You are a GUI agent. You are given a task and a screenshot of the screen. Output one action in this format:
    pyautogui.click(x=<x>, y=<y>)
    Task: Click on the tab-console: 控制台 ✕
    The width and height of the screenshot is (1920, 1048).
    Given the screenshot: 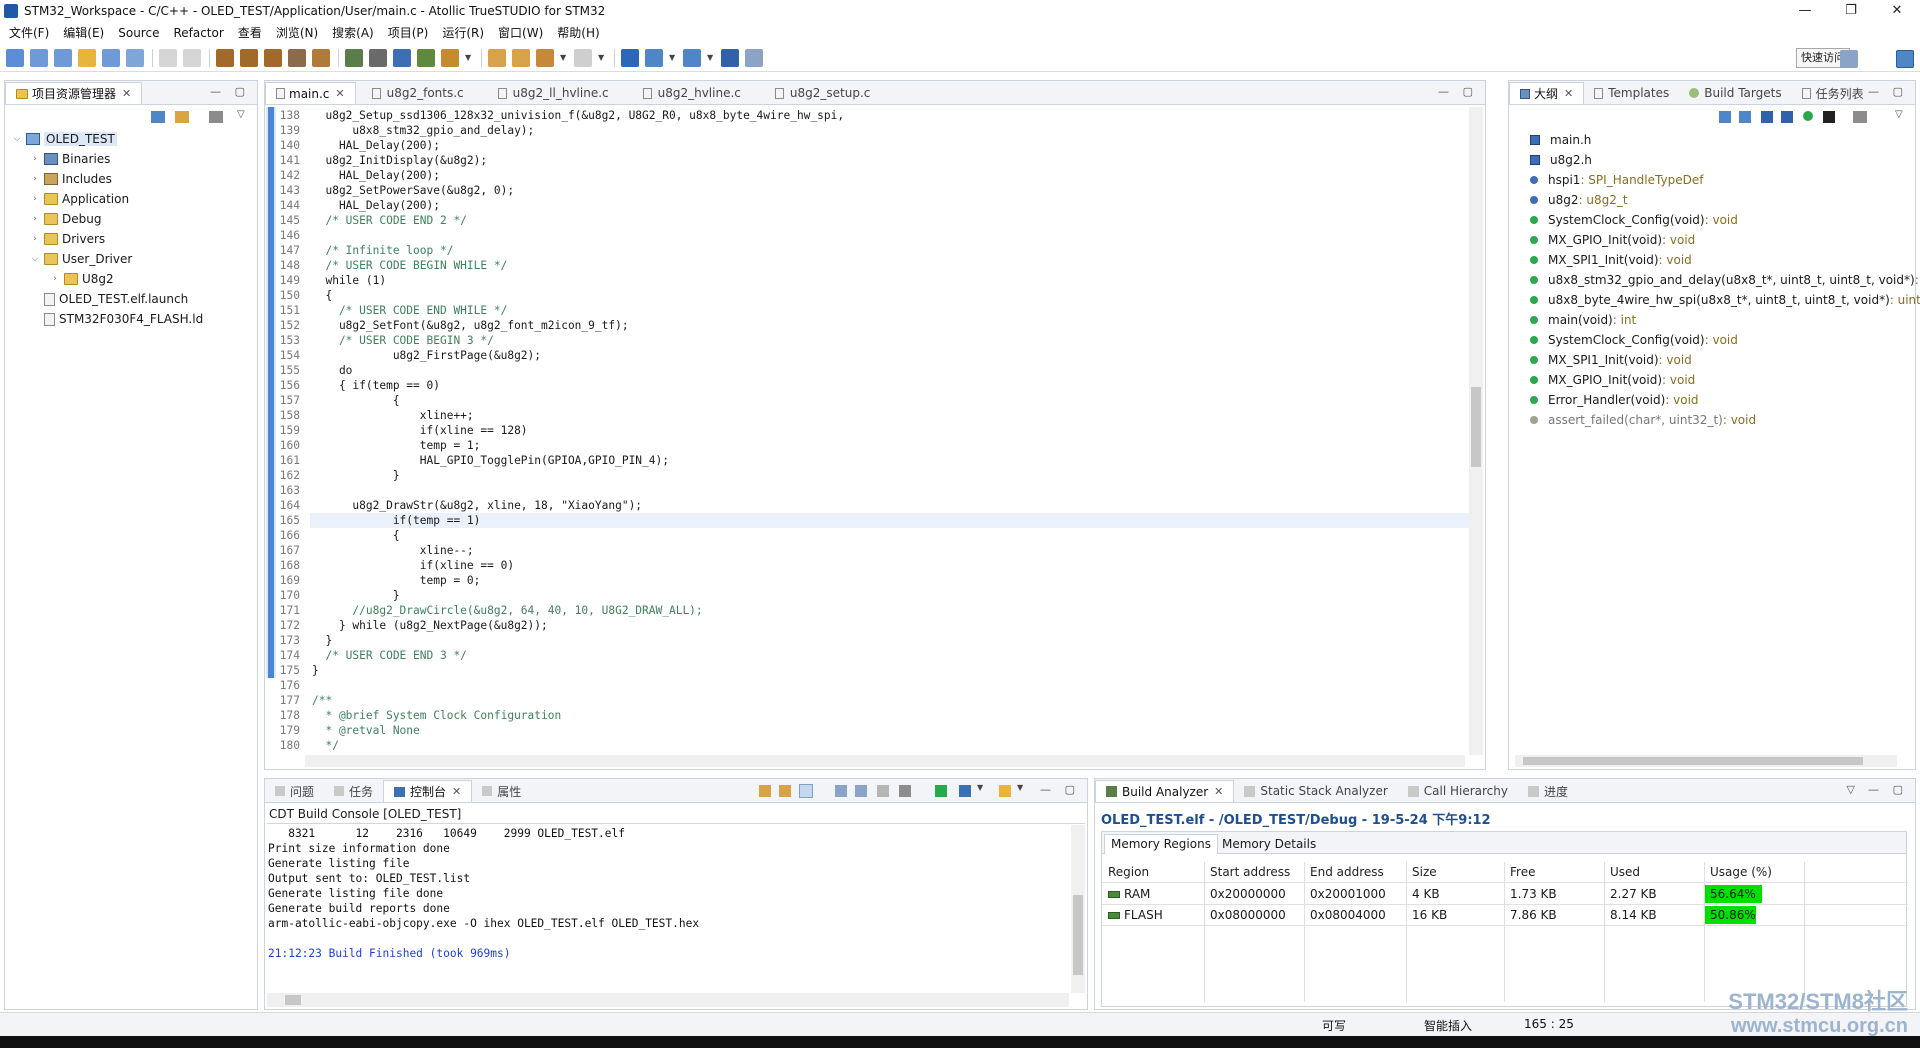 What is the action you would take?
    pyautogui.click(x=428, y=791)
    